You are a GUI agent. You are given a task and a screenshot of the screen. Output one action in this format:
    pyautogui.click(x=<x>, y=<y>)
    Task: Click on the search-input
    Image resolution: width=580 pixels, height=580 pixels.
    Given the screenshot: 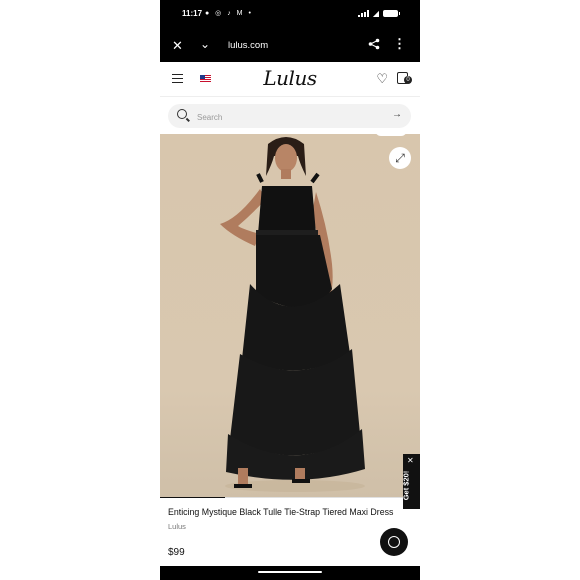 What is the action you would take?
    pyautogui.click(x=292, y=117)
    